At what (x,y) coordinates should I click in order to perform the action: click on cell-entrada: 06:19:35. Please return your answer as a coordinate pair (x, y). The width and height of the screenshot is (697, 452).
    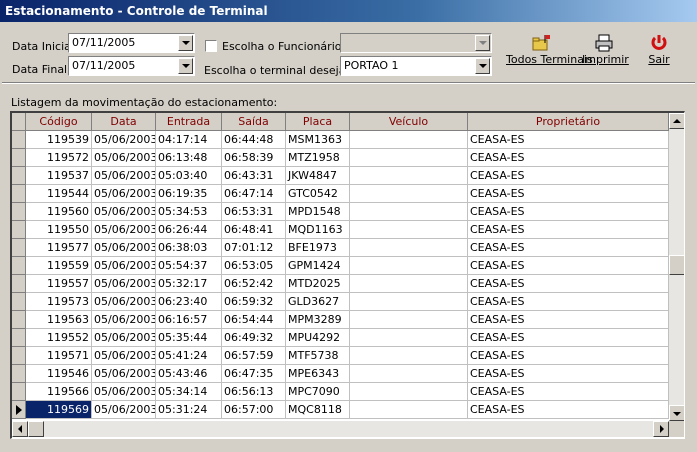
    Looking at the image, I should click on (189, 194).